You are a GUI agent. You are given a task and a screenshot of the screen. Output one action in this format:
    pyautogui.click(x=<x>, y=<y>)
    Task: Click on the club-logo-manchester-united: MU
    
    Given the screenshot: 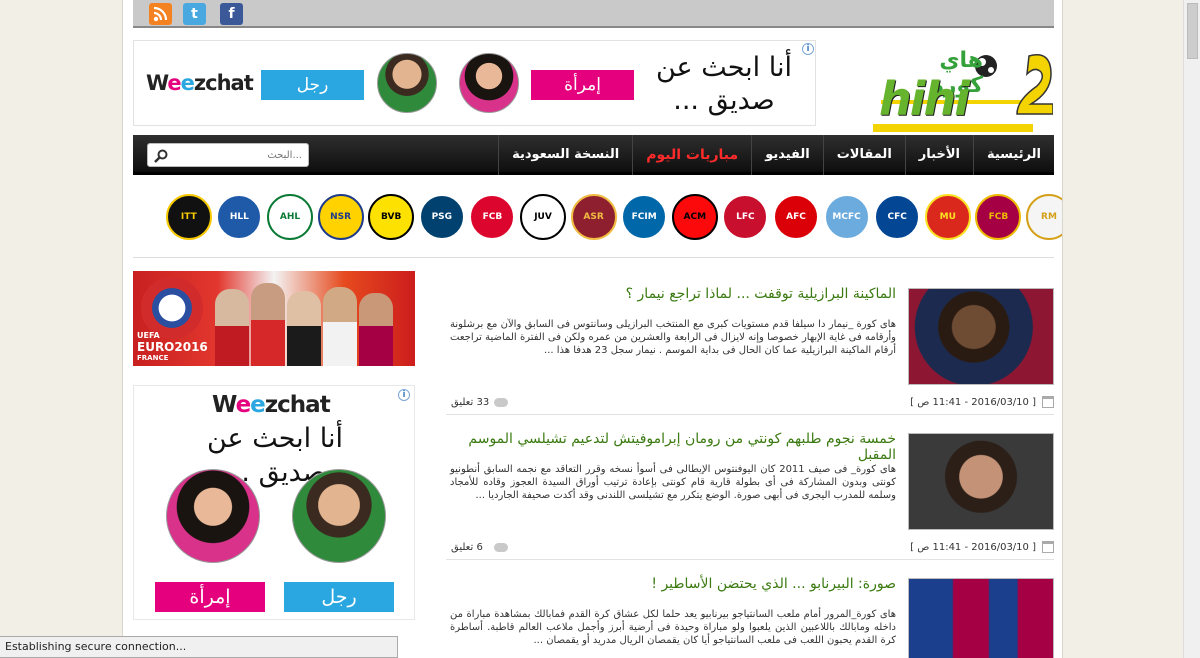 What is the action you would take?
    pyautogui.click(x=947, y=217)
    